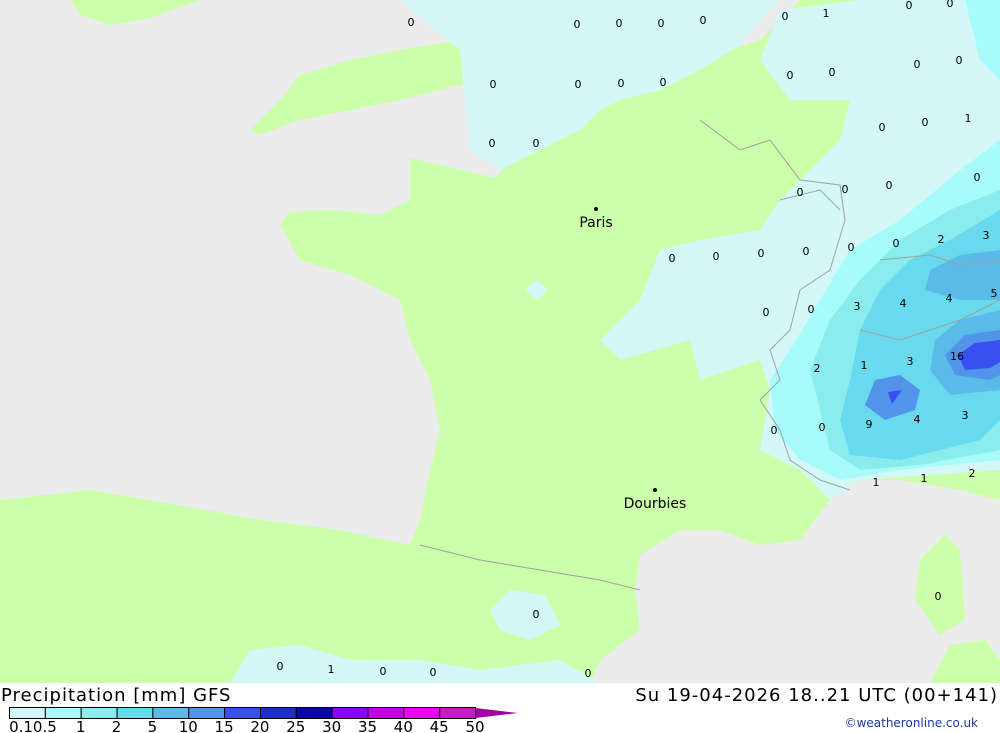 Image resolution: width=1000 pixels, height=733 pixels. Describe the element at coordinates (80, 725) in the screenshot. I see `color-scale-tick-label: 1` at that location.